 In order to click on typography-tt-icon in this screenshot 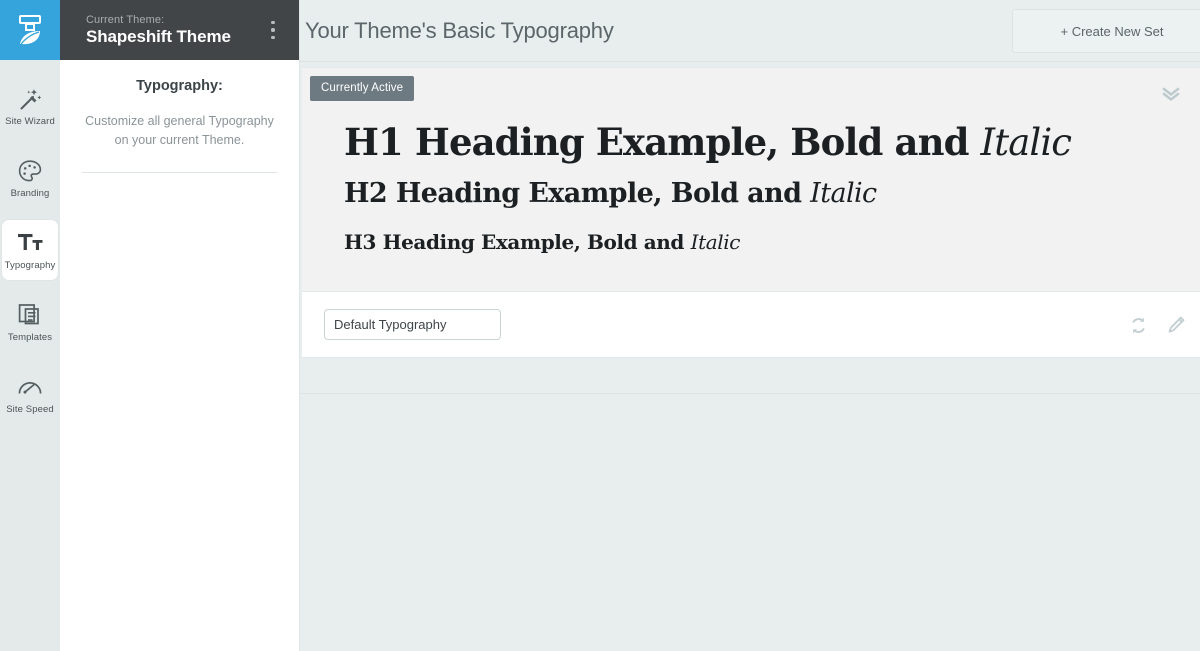, I will do `click(30, 243)`.